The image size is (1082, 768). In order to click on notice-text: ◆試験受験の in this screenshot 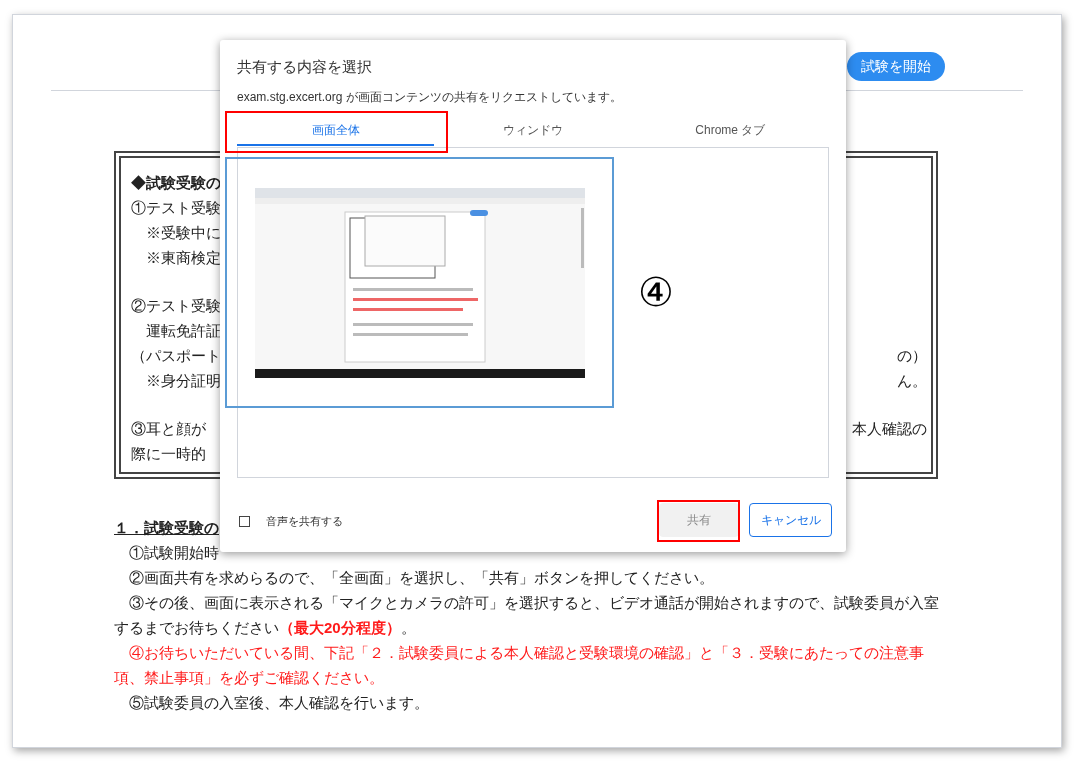, I will do `click(176, 183)`.